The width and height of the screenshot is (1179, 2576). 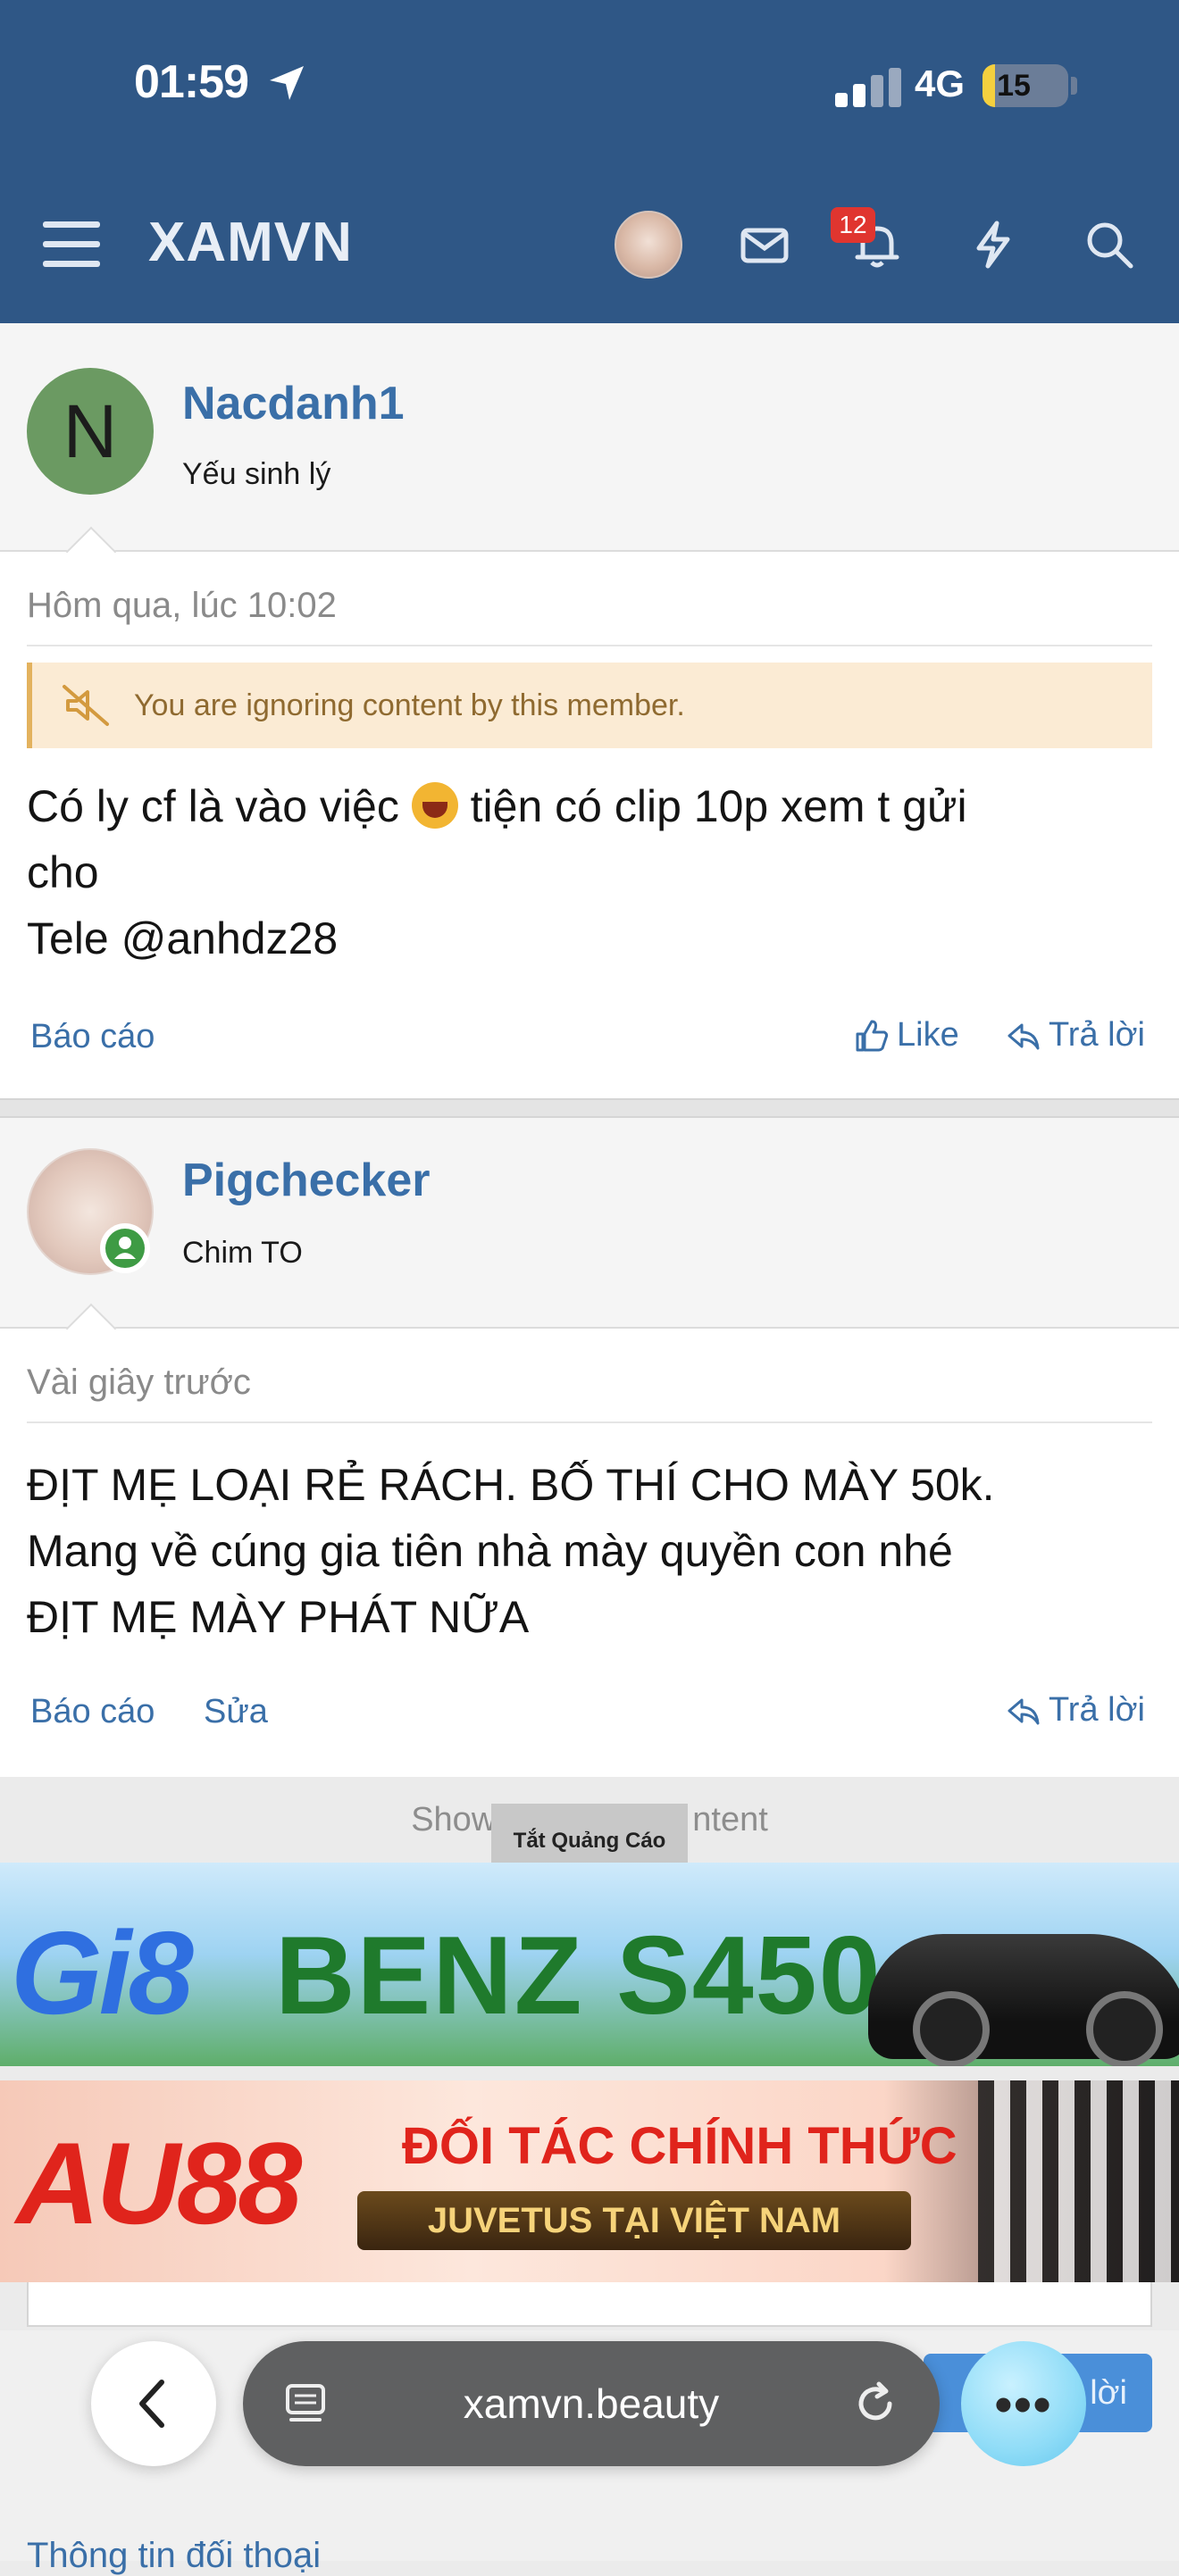 I want to click on post-date: Vài giây trước, so click(x=139, y=1383).